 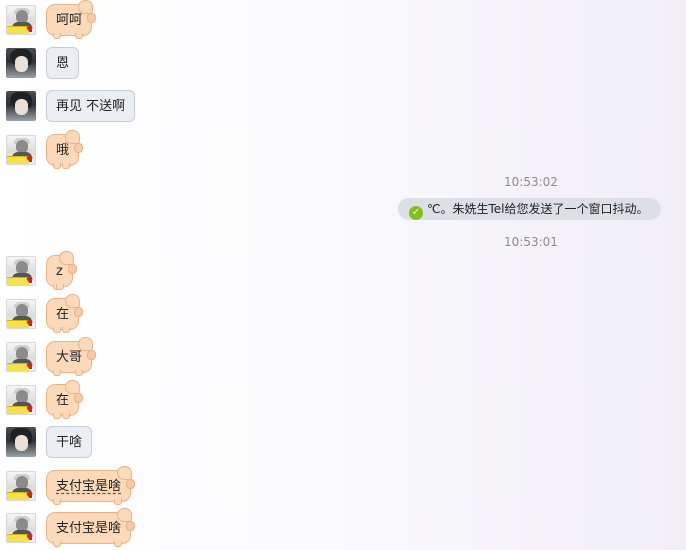 I want to click on message-text: 干啥, so click(x=69, y=442).